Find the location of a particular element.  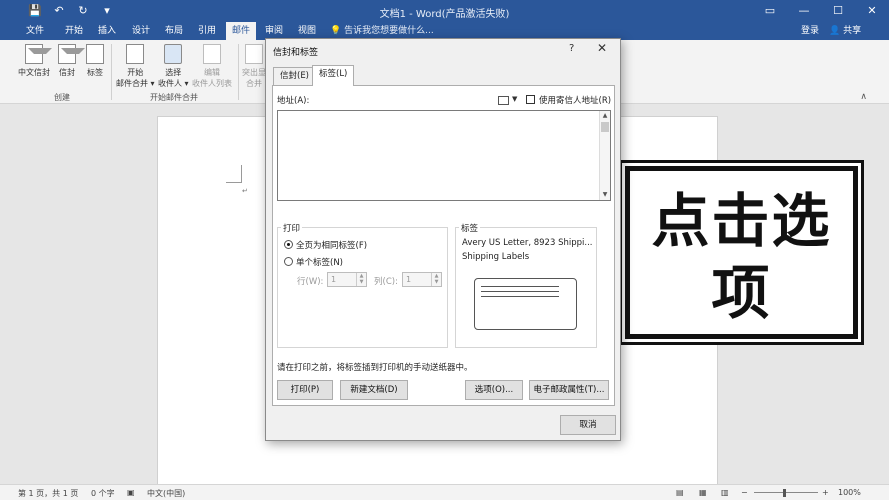

overlay-line-1: 点击选 is located at coordinates (741, 221).